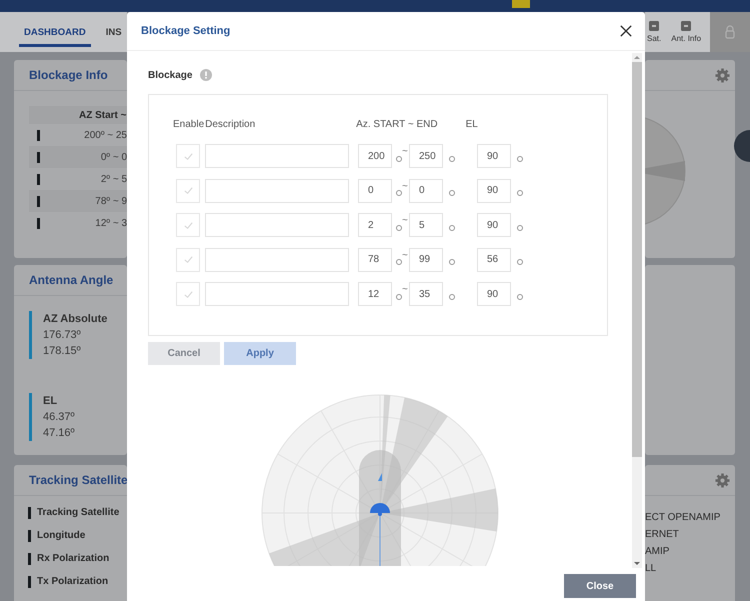  What do you see at coordinates (380, 477) in the screenshot?
I see `pointer-icon` at bounding box center [380, 477].